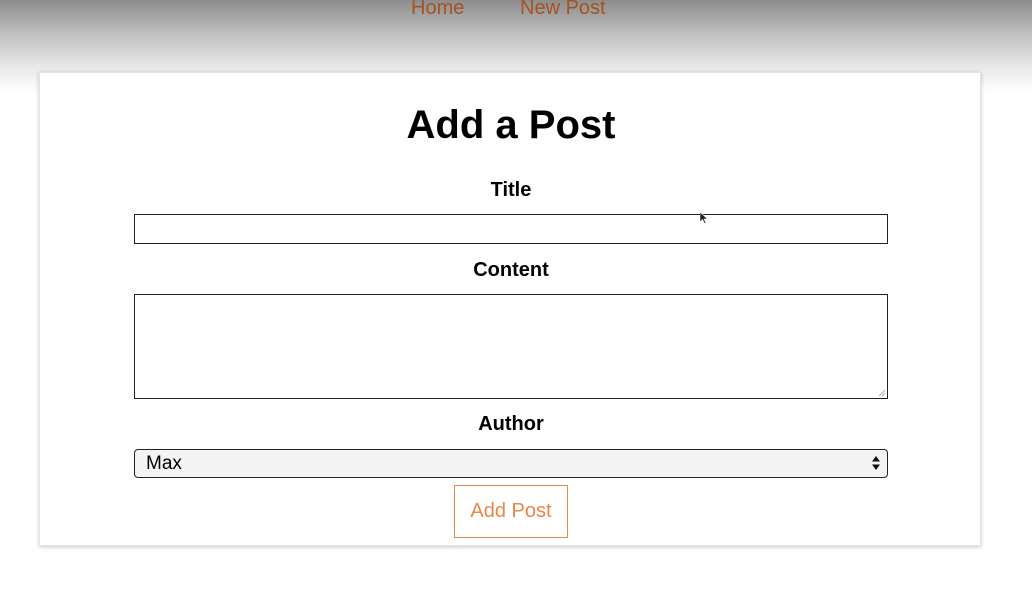 This screenshot has height=590, width=1032. Describe the element at coordinates (511, 511) in the screenshot. I see `add-post-button: Add Post` at that location.